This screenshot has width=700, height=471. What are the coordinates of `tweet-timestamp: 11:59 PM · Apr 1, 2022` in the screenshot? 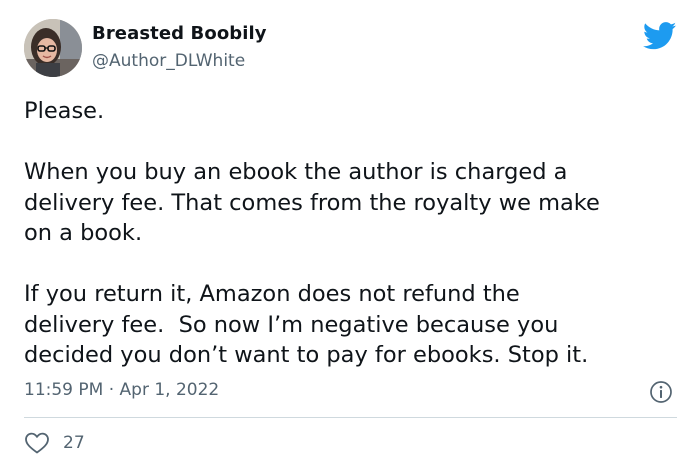 It's located at (121, 390).